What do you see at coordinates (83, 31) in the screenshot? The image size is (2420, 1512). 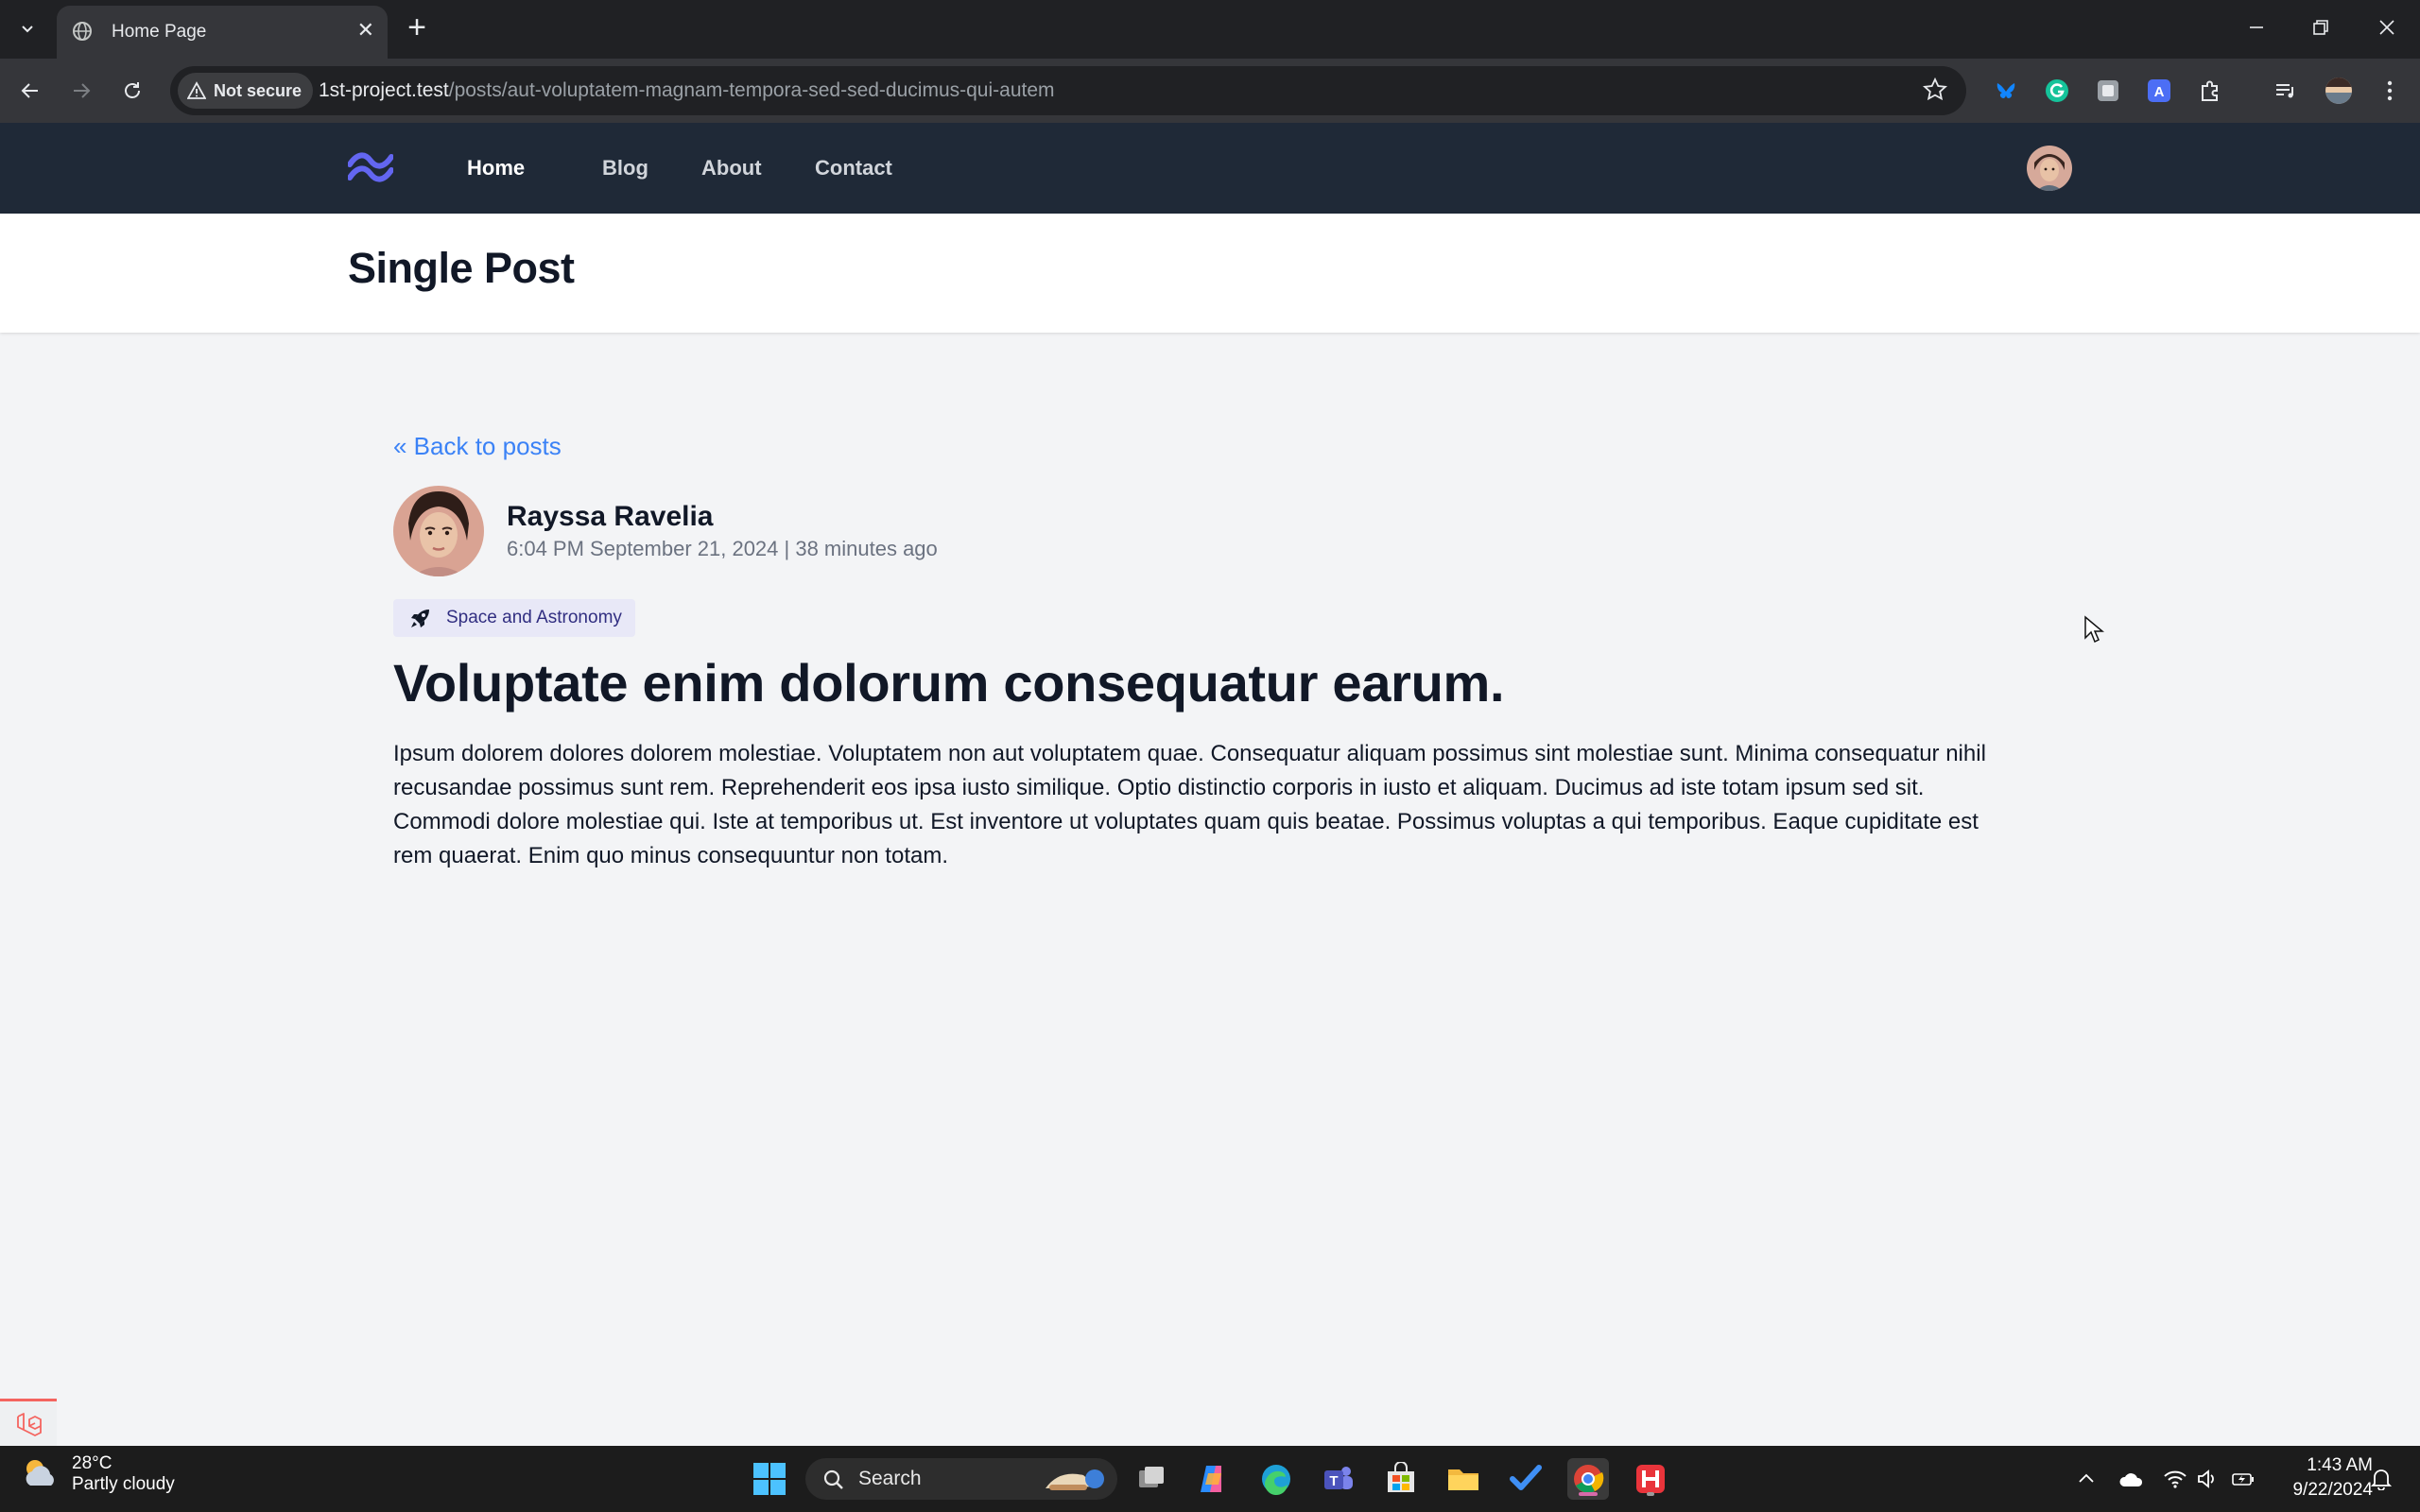 I see `globe-icon` at bounding box center [83, 31].